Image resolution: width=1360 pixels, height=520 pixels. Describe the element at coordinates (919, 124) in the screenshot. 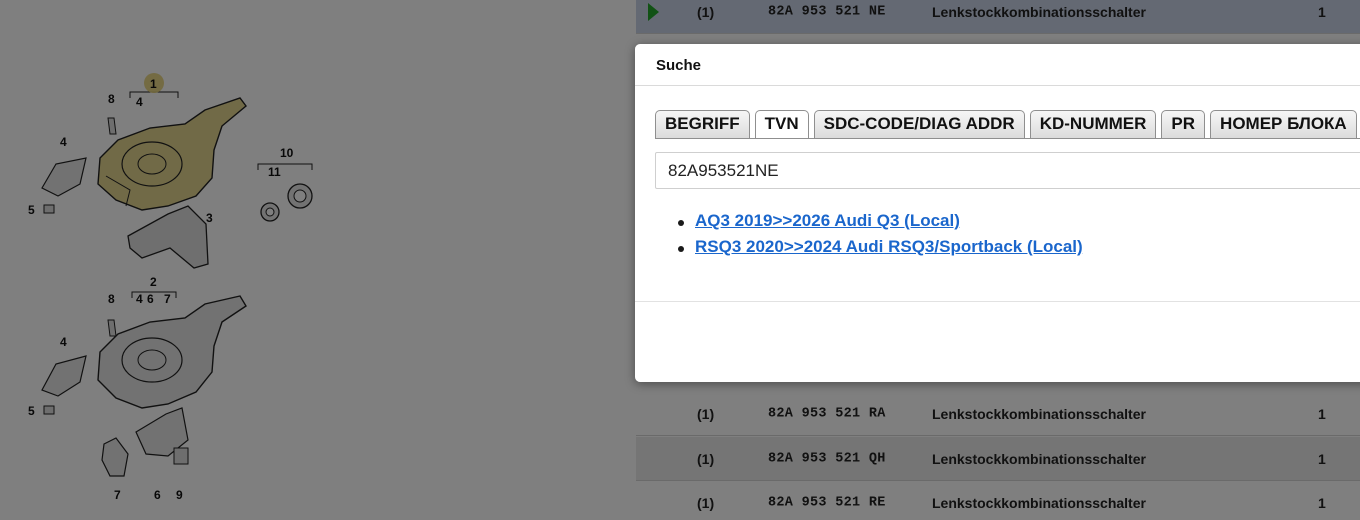

I see `tab-sdc-code-diag-addr: SDC-CODE/DIAG ADDR` at that location.